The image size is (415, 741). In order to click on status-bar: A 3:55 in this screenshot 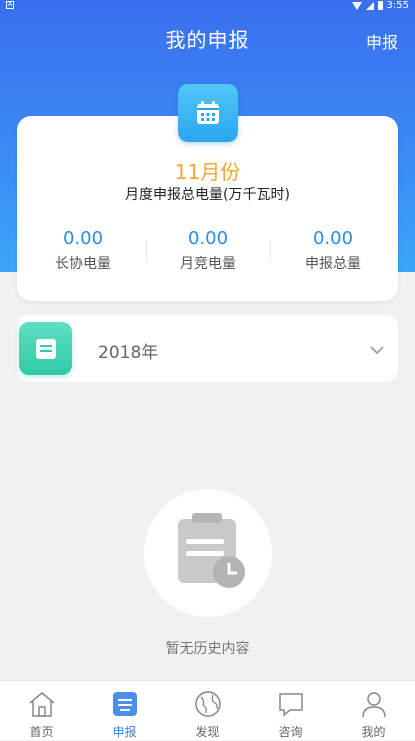, I will do `click(207, 6)`.